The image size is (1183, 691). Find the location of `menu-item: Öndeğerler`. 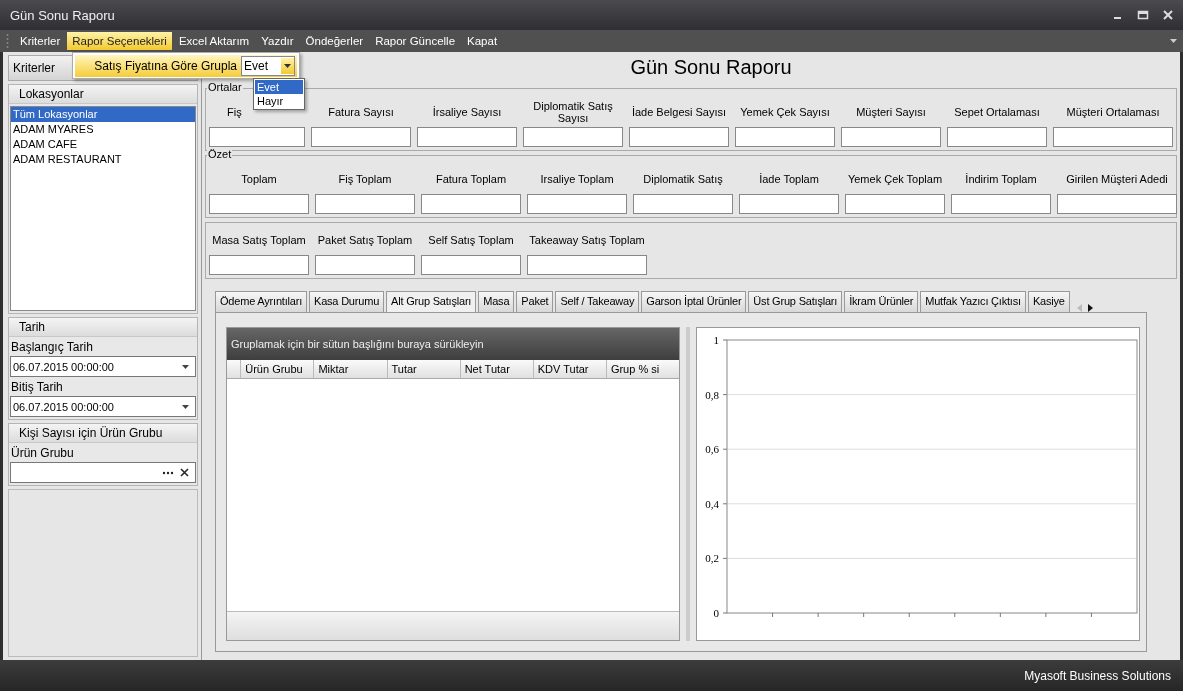

menu-item: Öndeğerler is located at coordinates (334, 41).